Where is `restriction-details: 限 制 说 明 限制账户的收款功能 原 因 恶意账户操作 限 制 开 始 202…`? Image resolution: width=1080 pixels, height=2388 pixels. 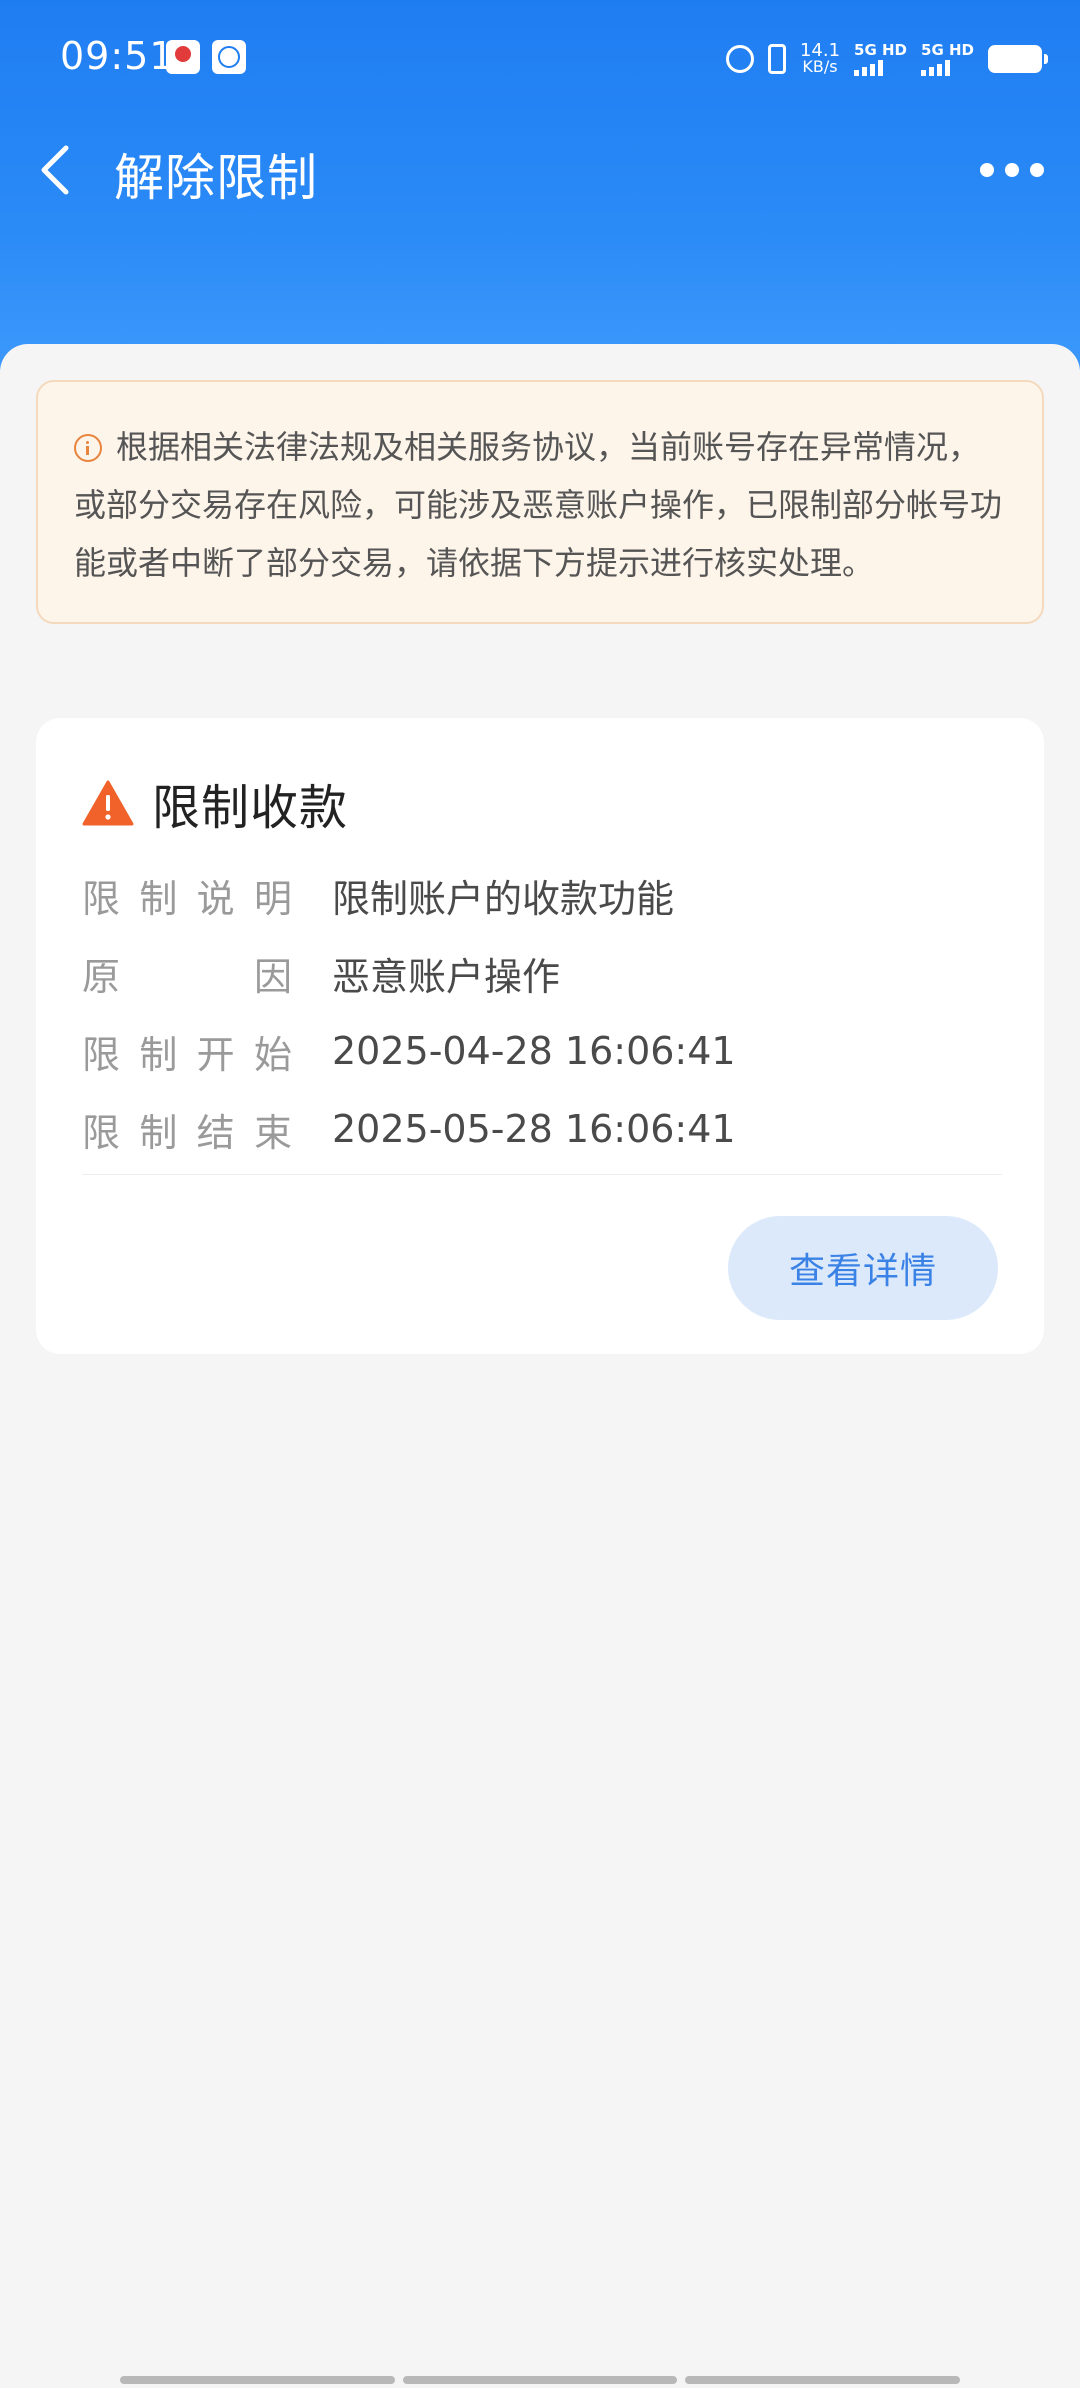 restriction-details: 限 制 说 明 限制账户的收款功能 原 因 恶意账户操作 限 制 开 始 202… is located at coordinates (542, 1012).